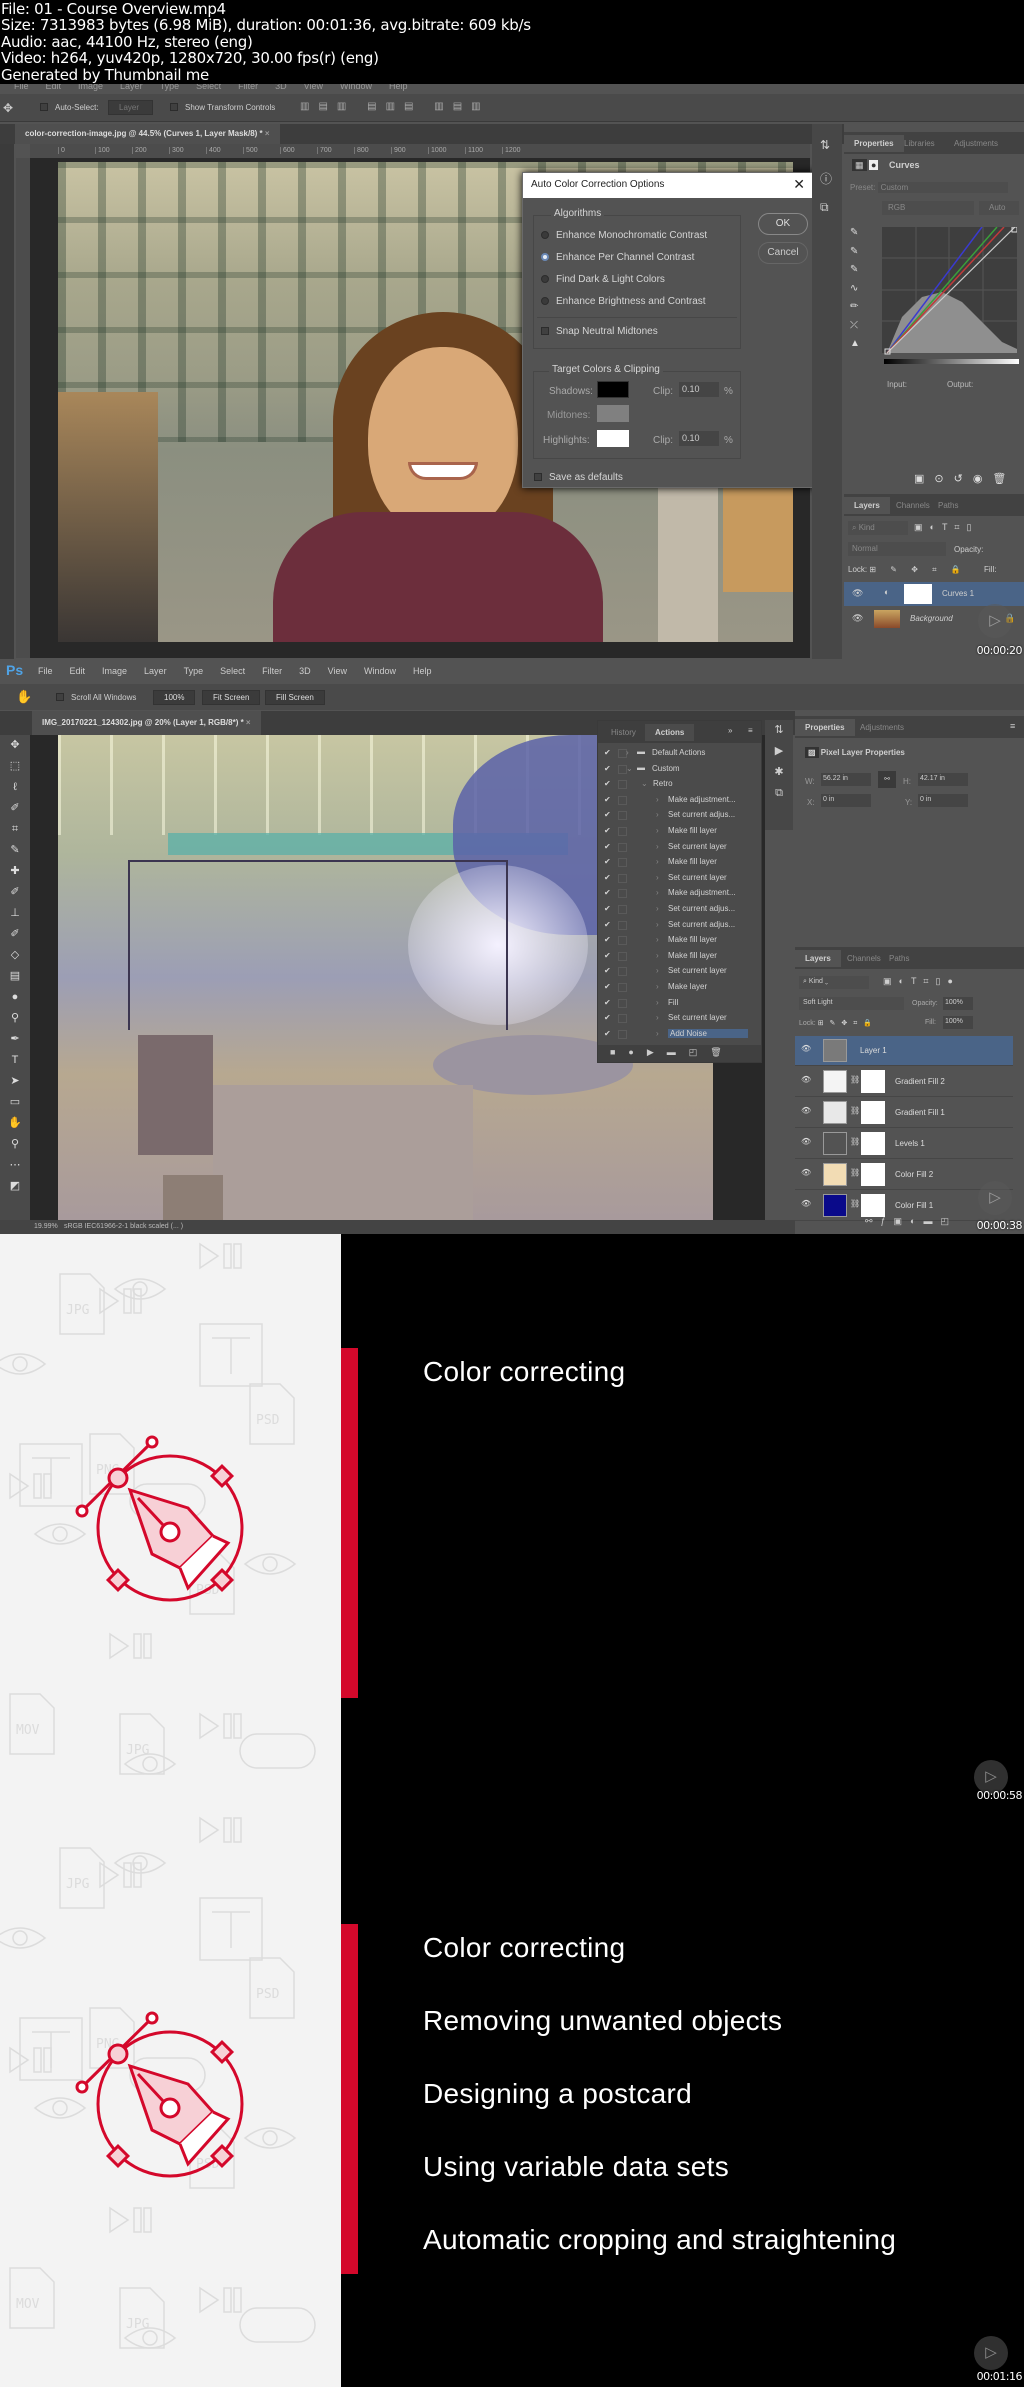  I want to click on menu-item: Image, so click(90, 87).